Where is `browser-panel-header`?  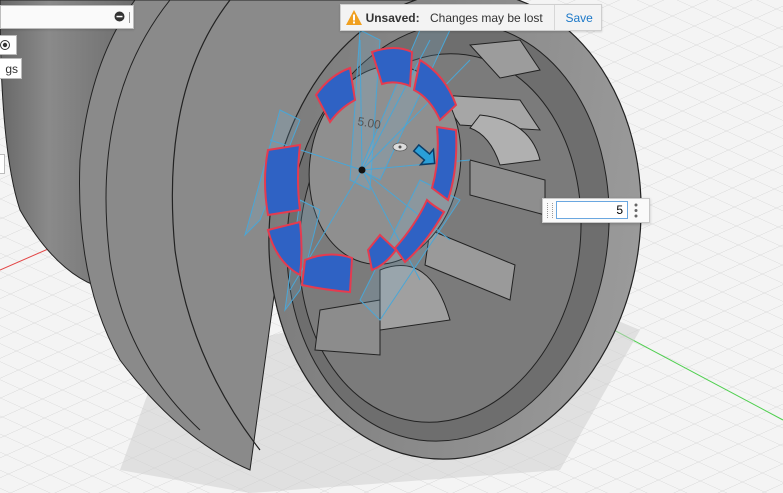
browser-panel-header is located at coordinates (67, 17).